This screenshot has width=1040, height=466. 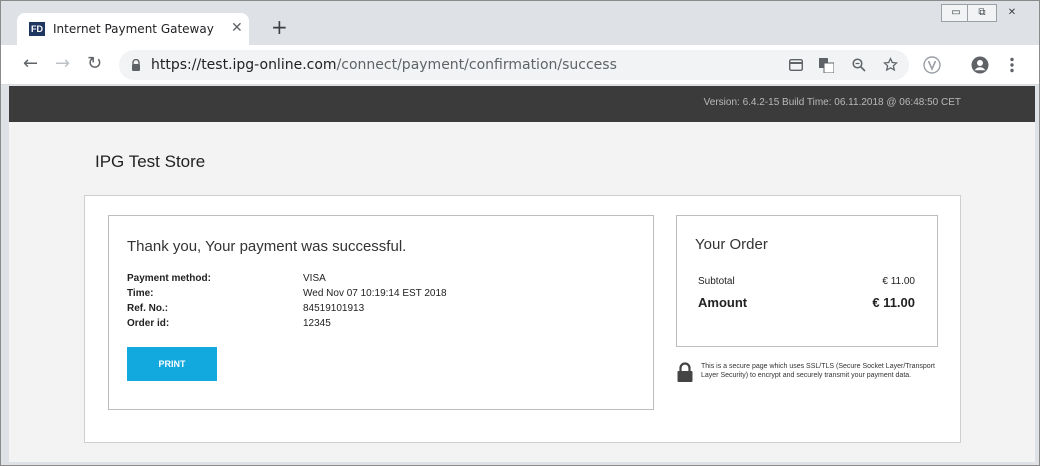 I want to click on star-icon, so click(x=890, y=64).